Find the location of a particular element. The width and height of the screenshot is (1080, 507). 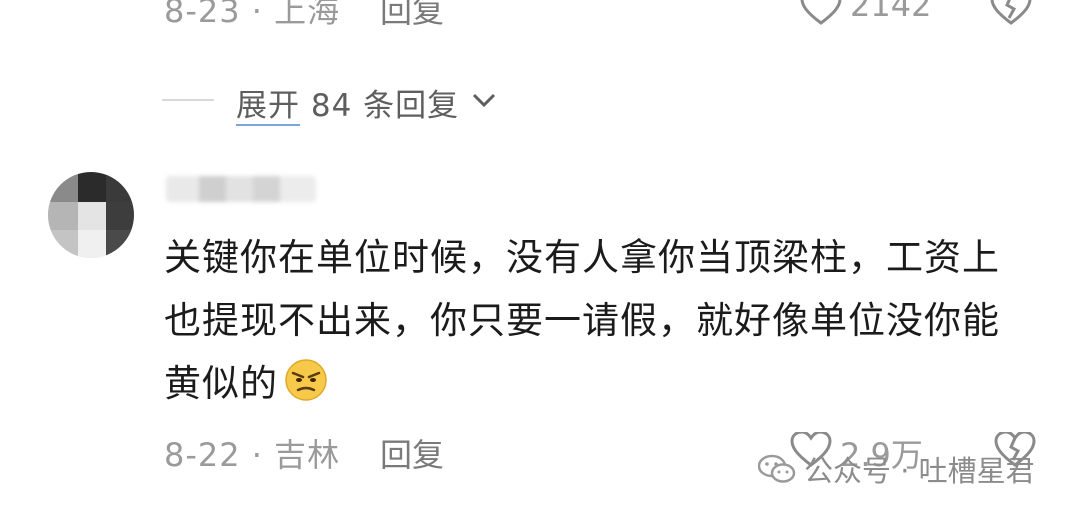

expand-replies-button: 展开 84 条回复 is located at coordinates (348, 103).